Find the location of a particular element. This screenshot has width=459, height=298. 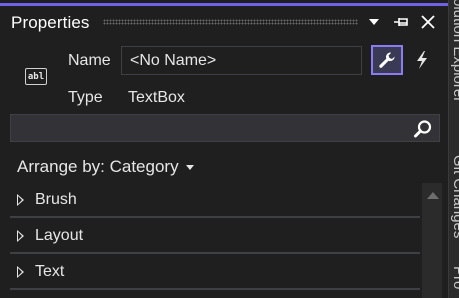

search-input is located at coordinates (225, 128).